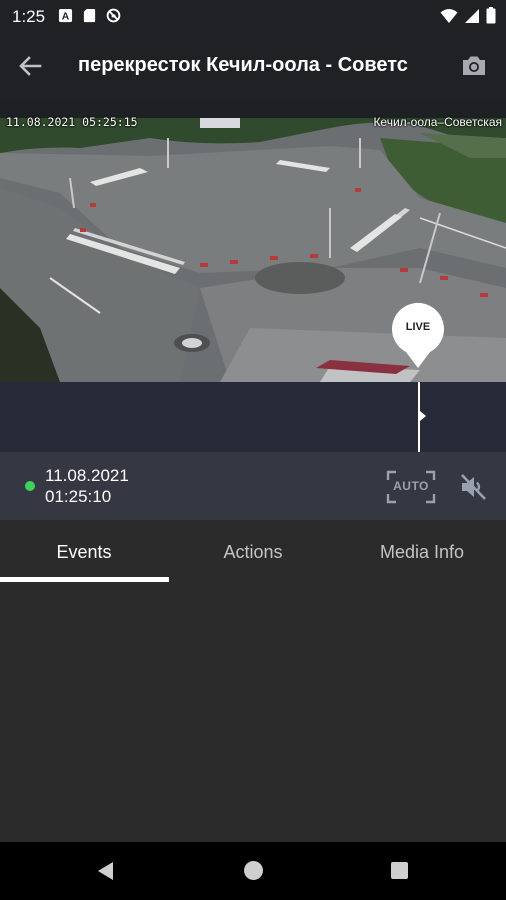 Image resolution: width=506 pixels, height=900 pixels. I want to click on battery-icon, so click(491, 15).